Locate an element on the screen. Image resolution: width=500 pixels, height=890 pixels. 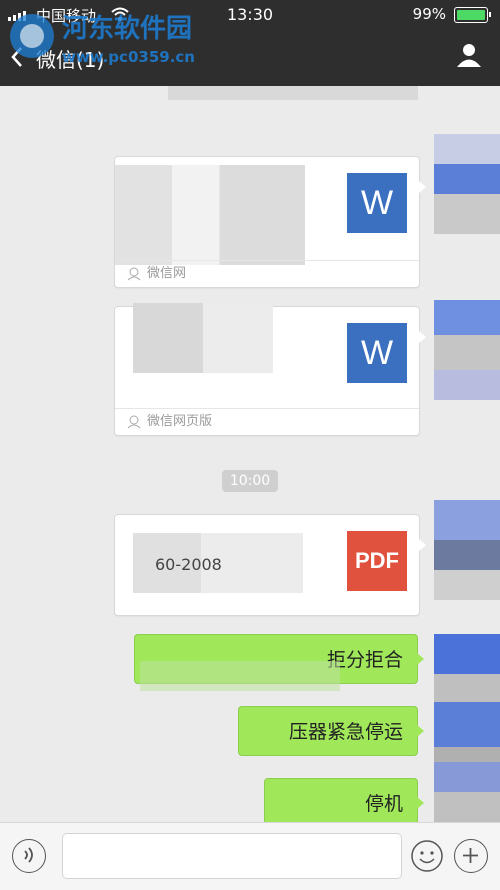
text-message: 停机 is located at coordinates (344, 803).